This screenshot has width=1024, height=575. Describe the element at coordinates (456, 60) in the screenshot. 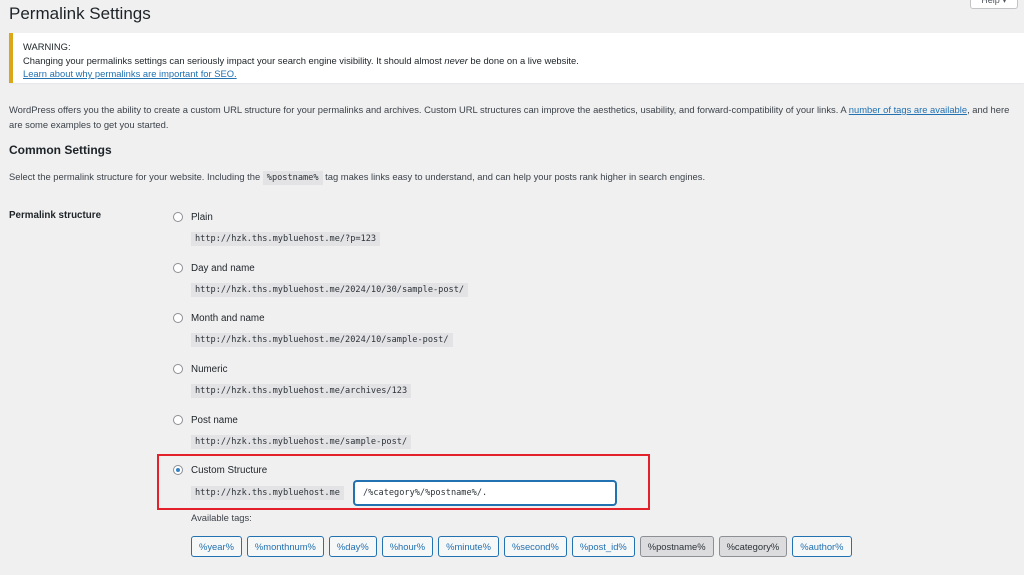

I see `notice-emphasis: never` at that location.